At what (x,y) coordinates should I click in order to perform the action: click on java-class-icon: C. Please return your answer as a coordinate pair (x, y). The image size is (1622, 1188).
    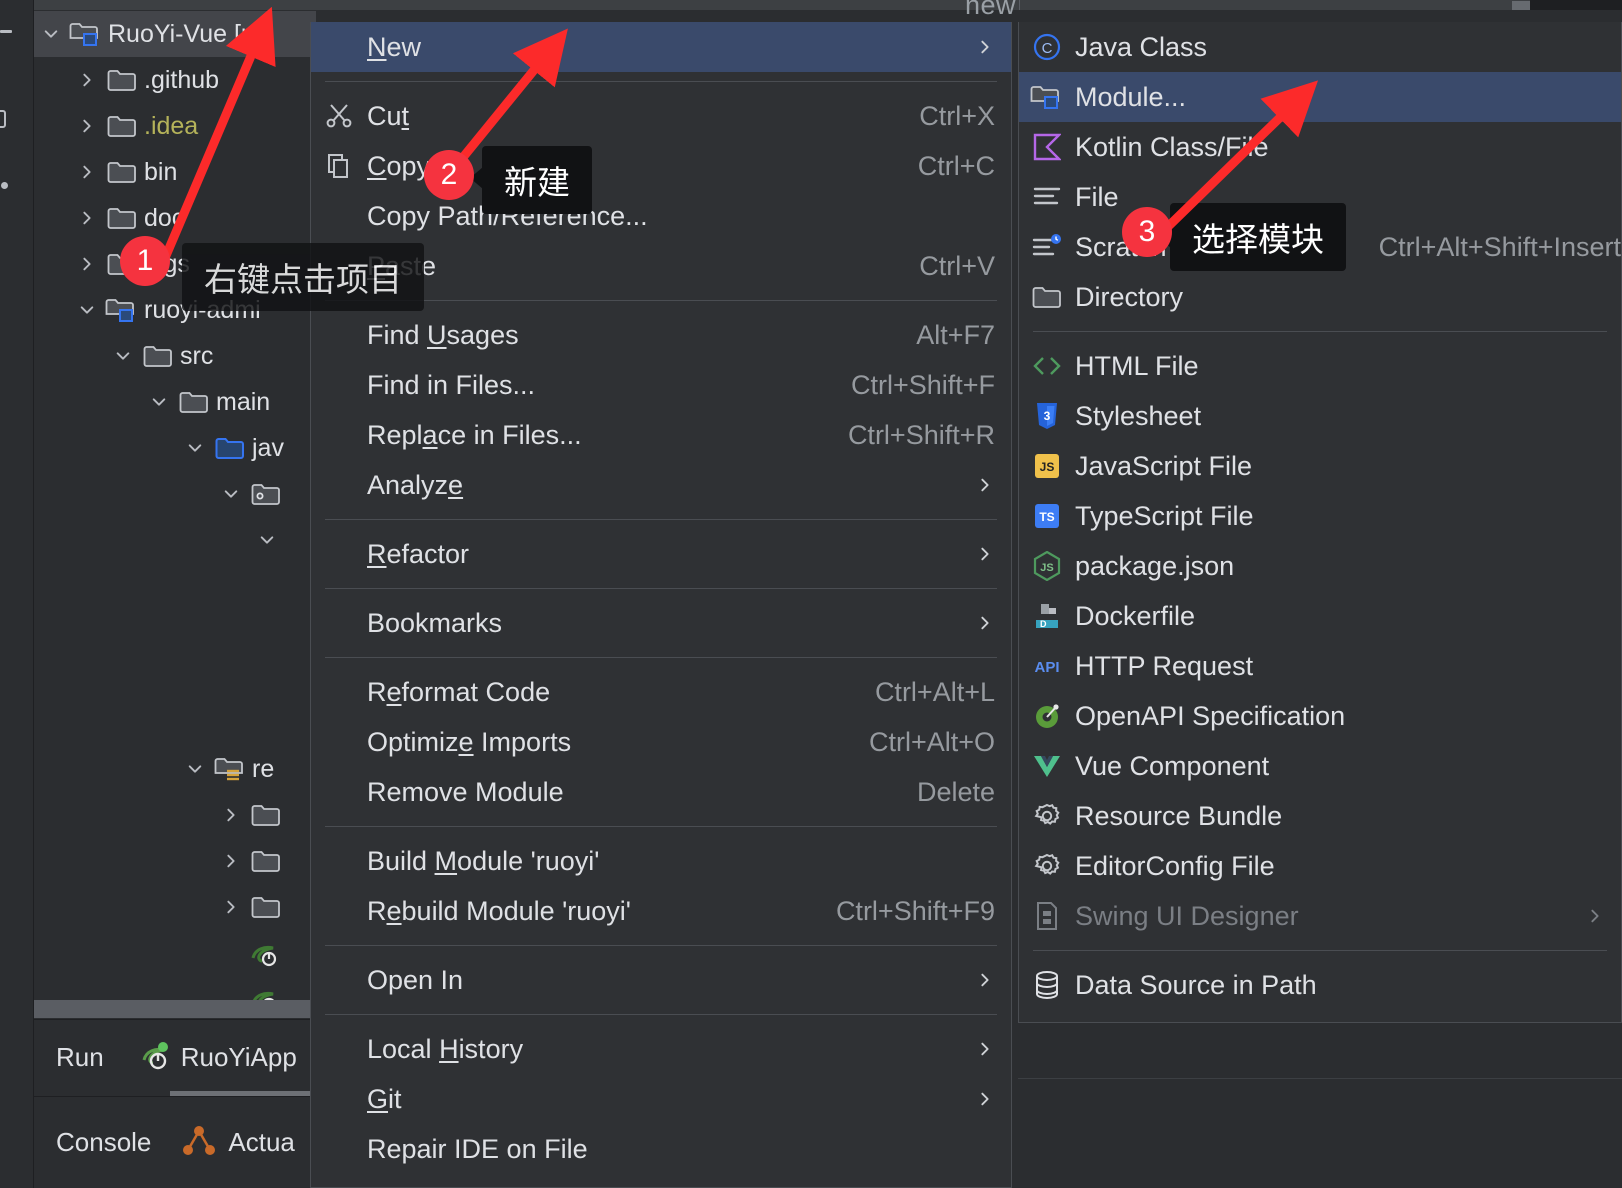
    Looking at the image, I should click on (1047, 47).